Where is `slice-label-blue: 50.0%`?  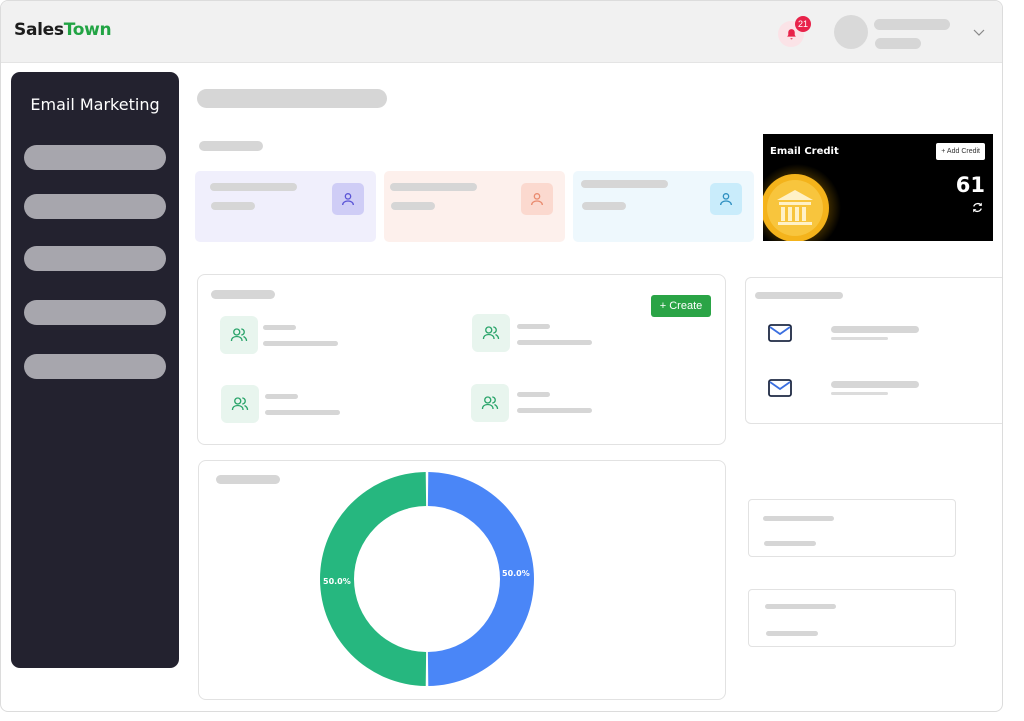 slice-label-blue: 50.0% is located at coordinates (516, 573).